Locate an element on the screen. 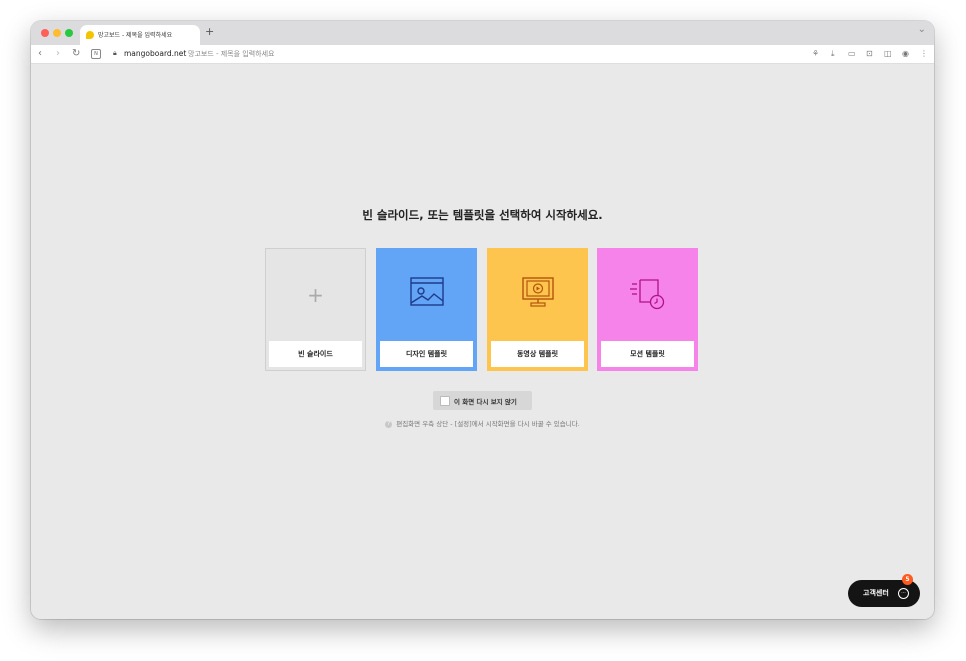 Image resolution: width=966 pixels, height=661 pixels. browser-tab: 망고보드 - 제목을 입력하세요 is located at coordinates (140, 35).